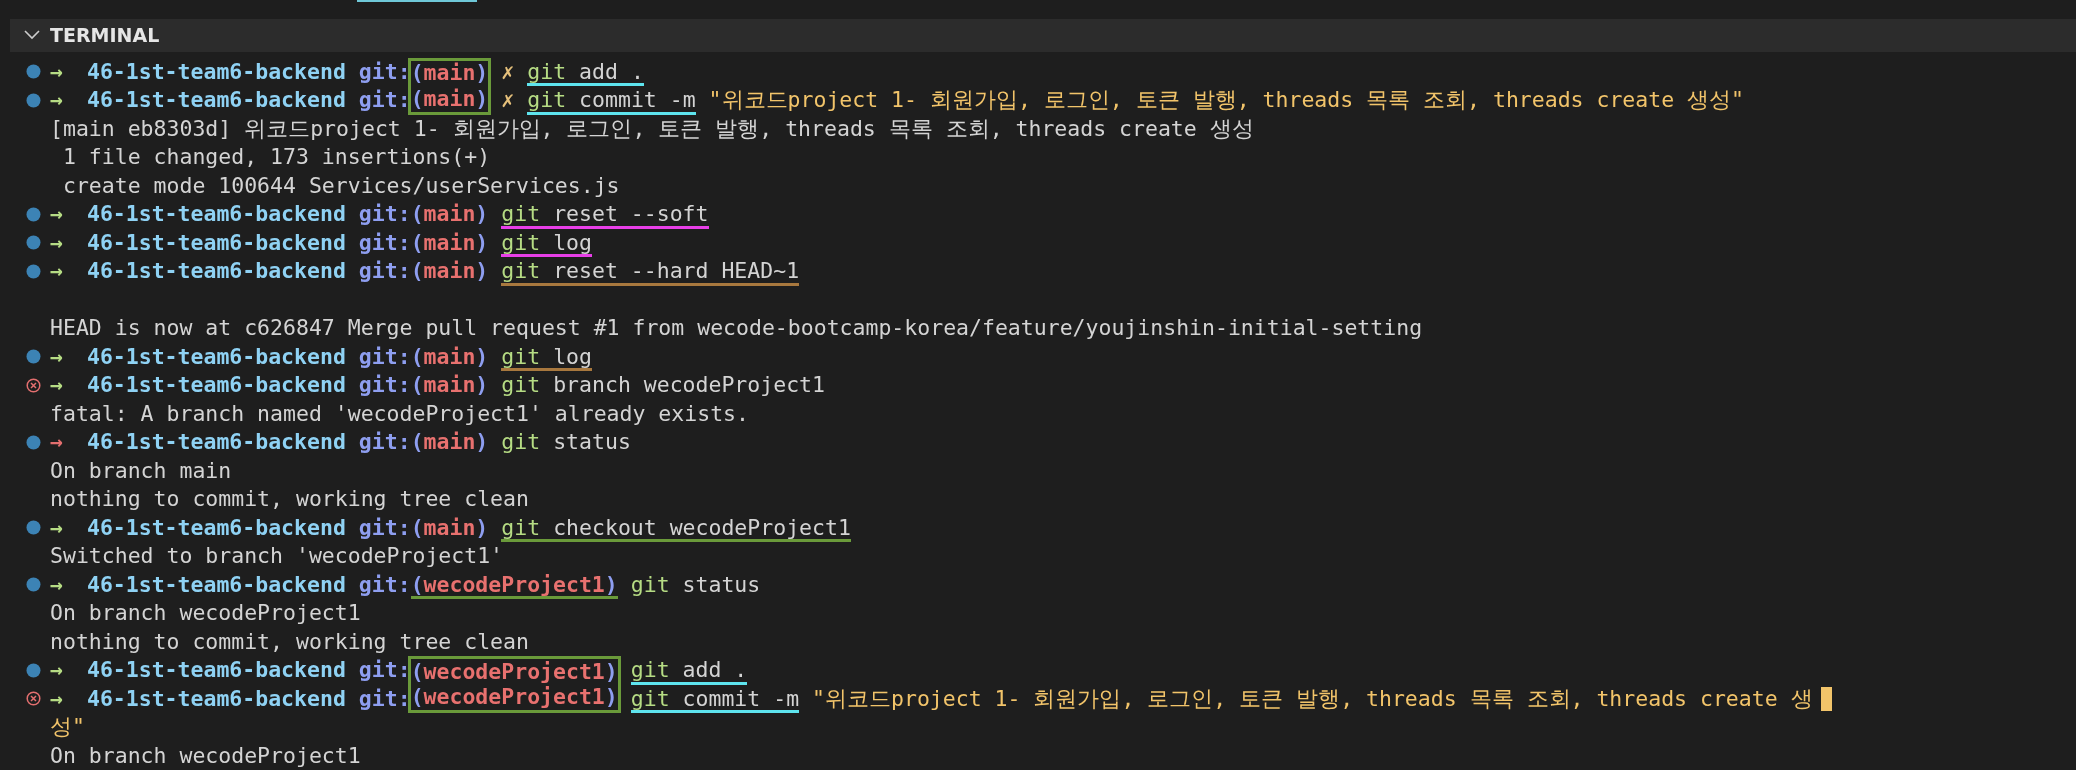  Describe the element at coordinates (105, 35) in the screenshot. I see `panel-title: TERMINAL` at that location.